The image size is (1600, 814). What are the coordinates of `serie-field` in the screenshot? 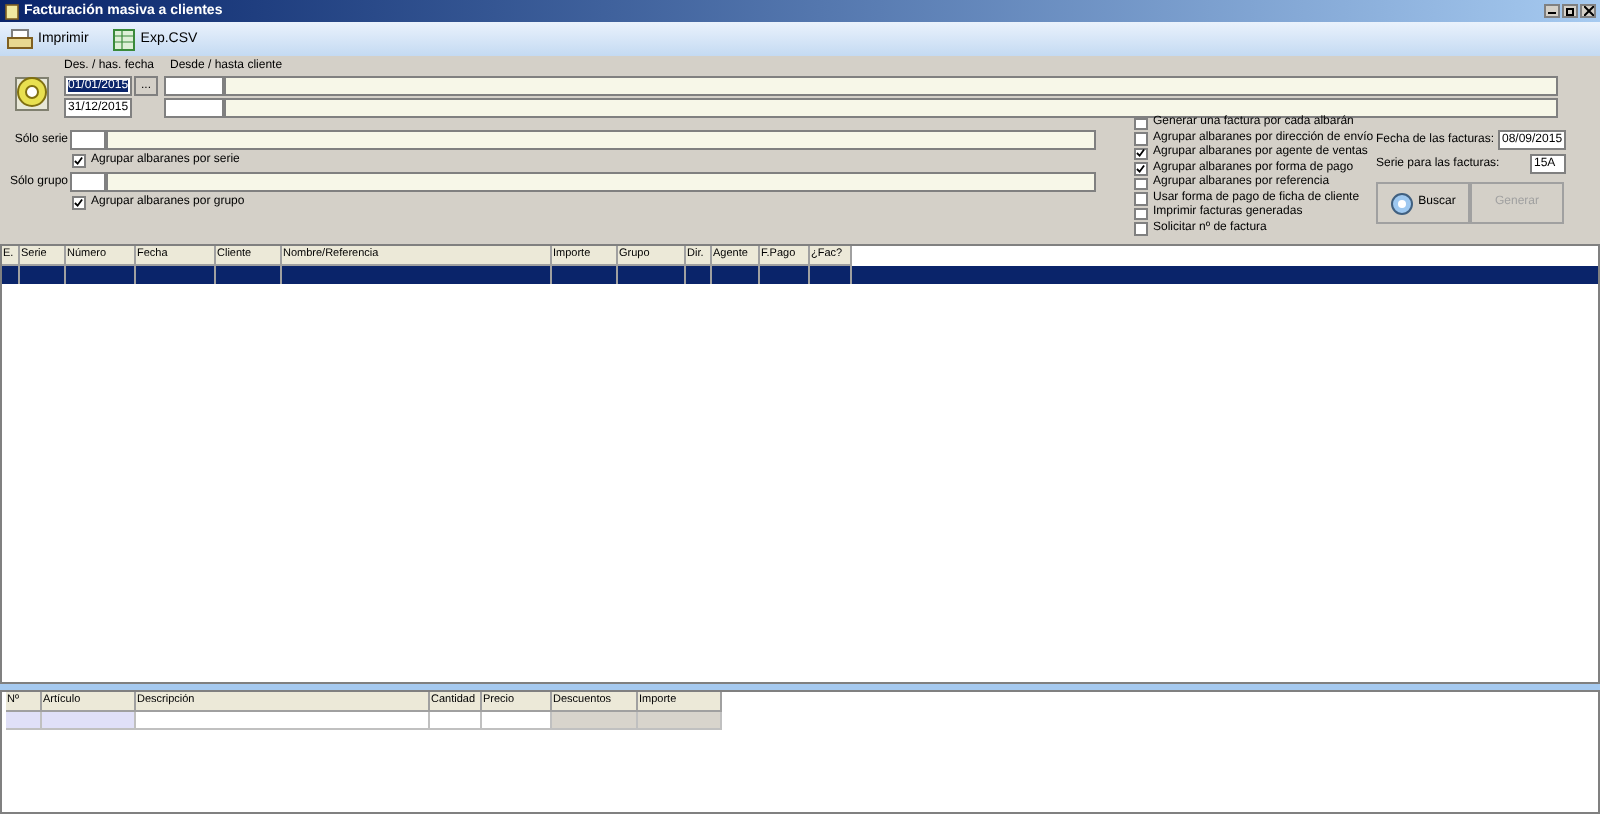 It's located at (88, 140).